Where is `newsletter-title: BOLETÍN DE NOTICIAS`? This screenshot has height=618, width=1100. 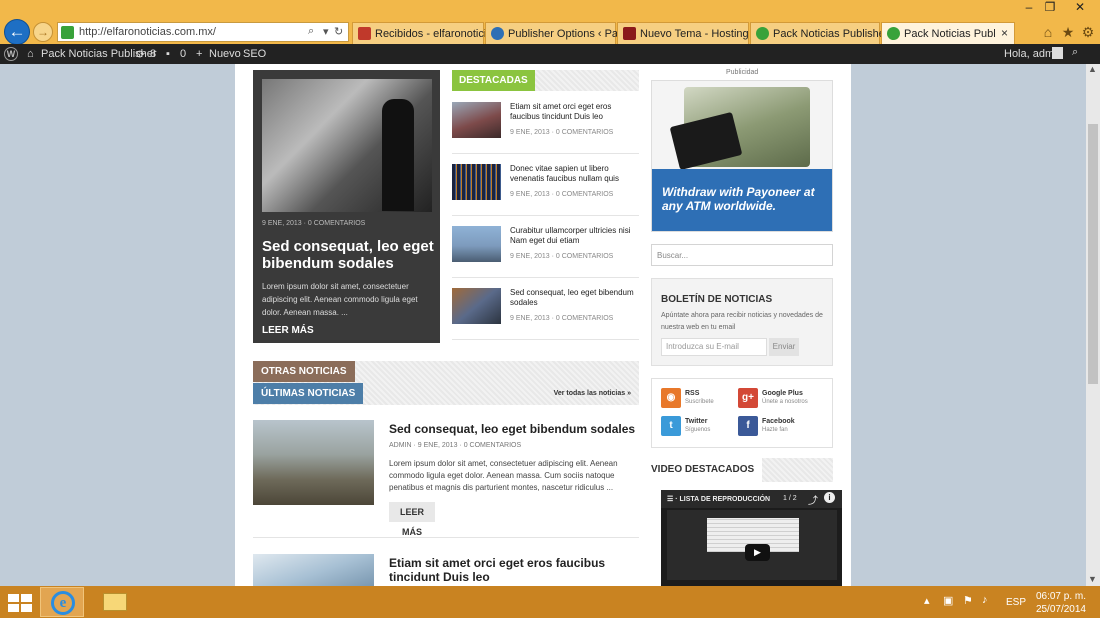 newsletter-title: BOLETÍN DE NOTICIAS is located at coordinates (717, 299).